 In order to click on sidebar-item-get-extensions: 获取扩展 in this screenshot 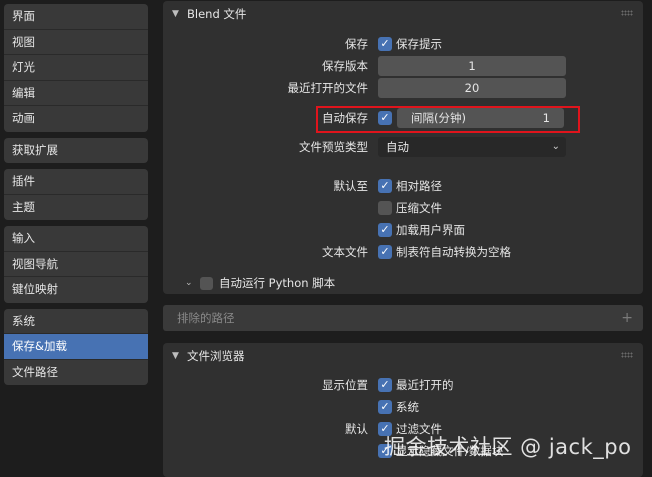, I will do `click(76, 150)`.